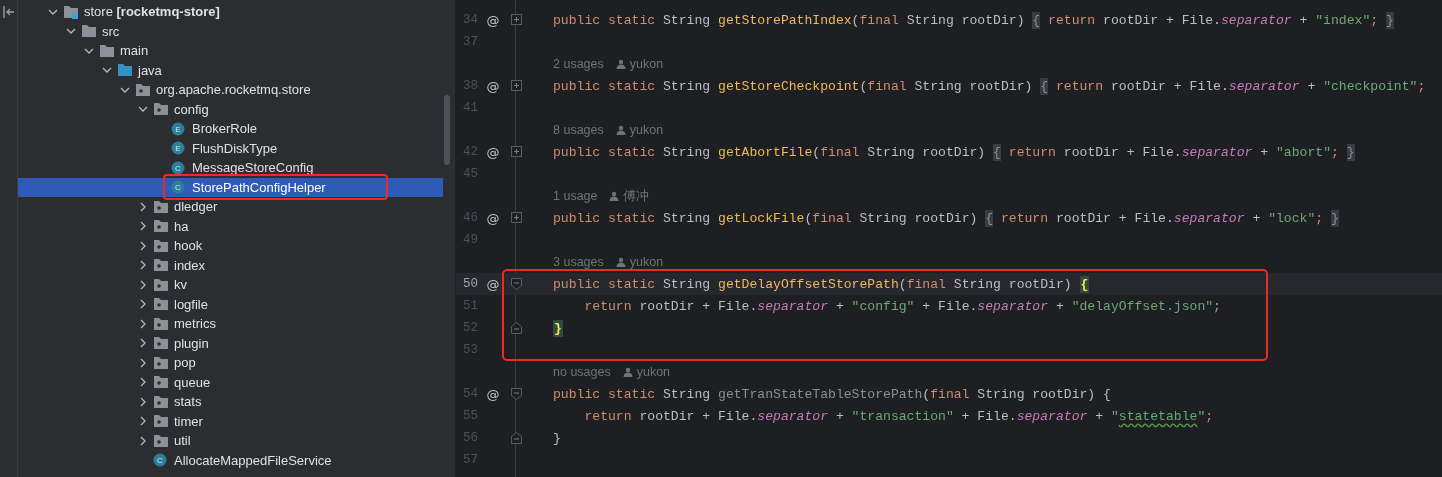  I want to click on tree-item-label: FlushDiskType, so click(235, 148).